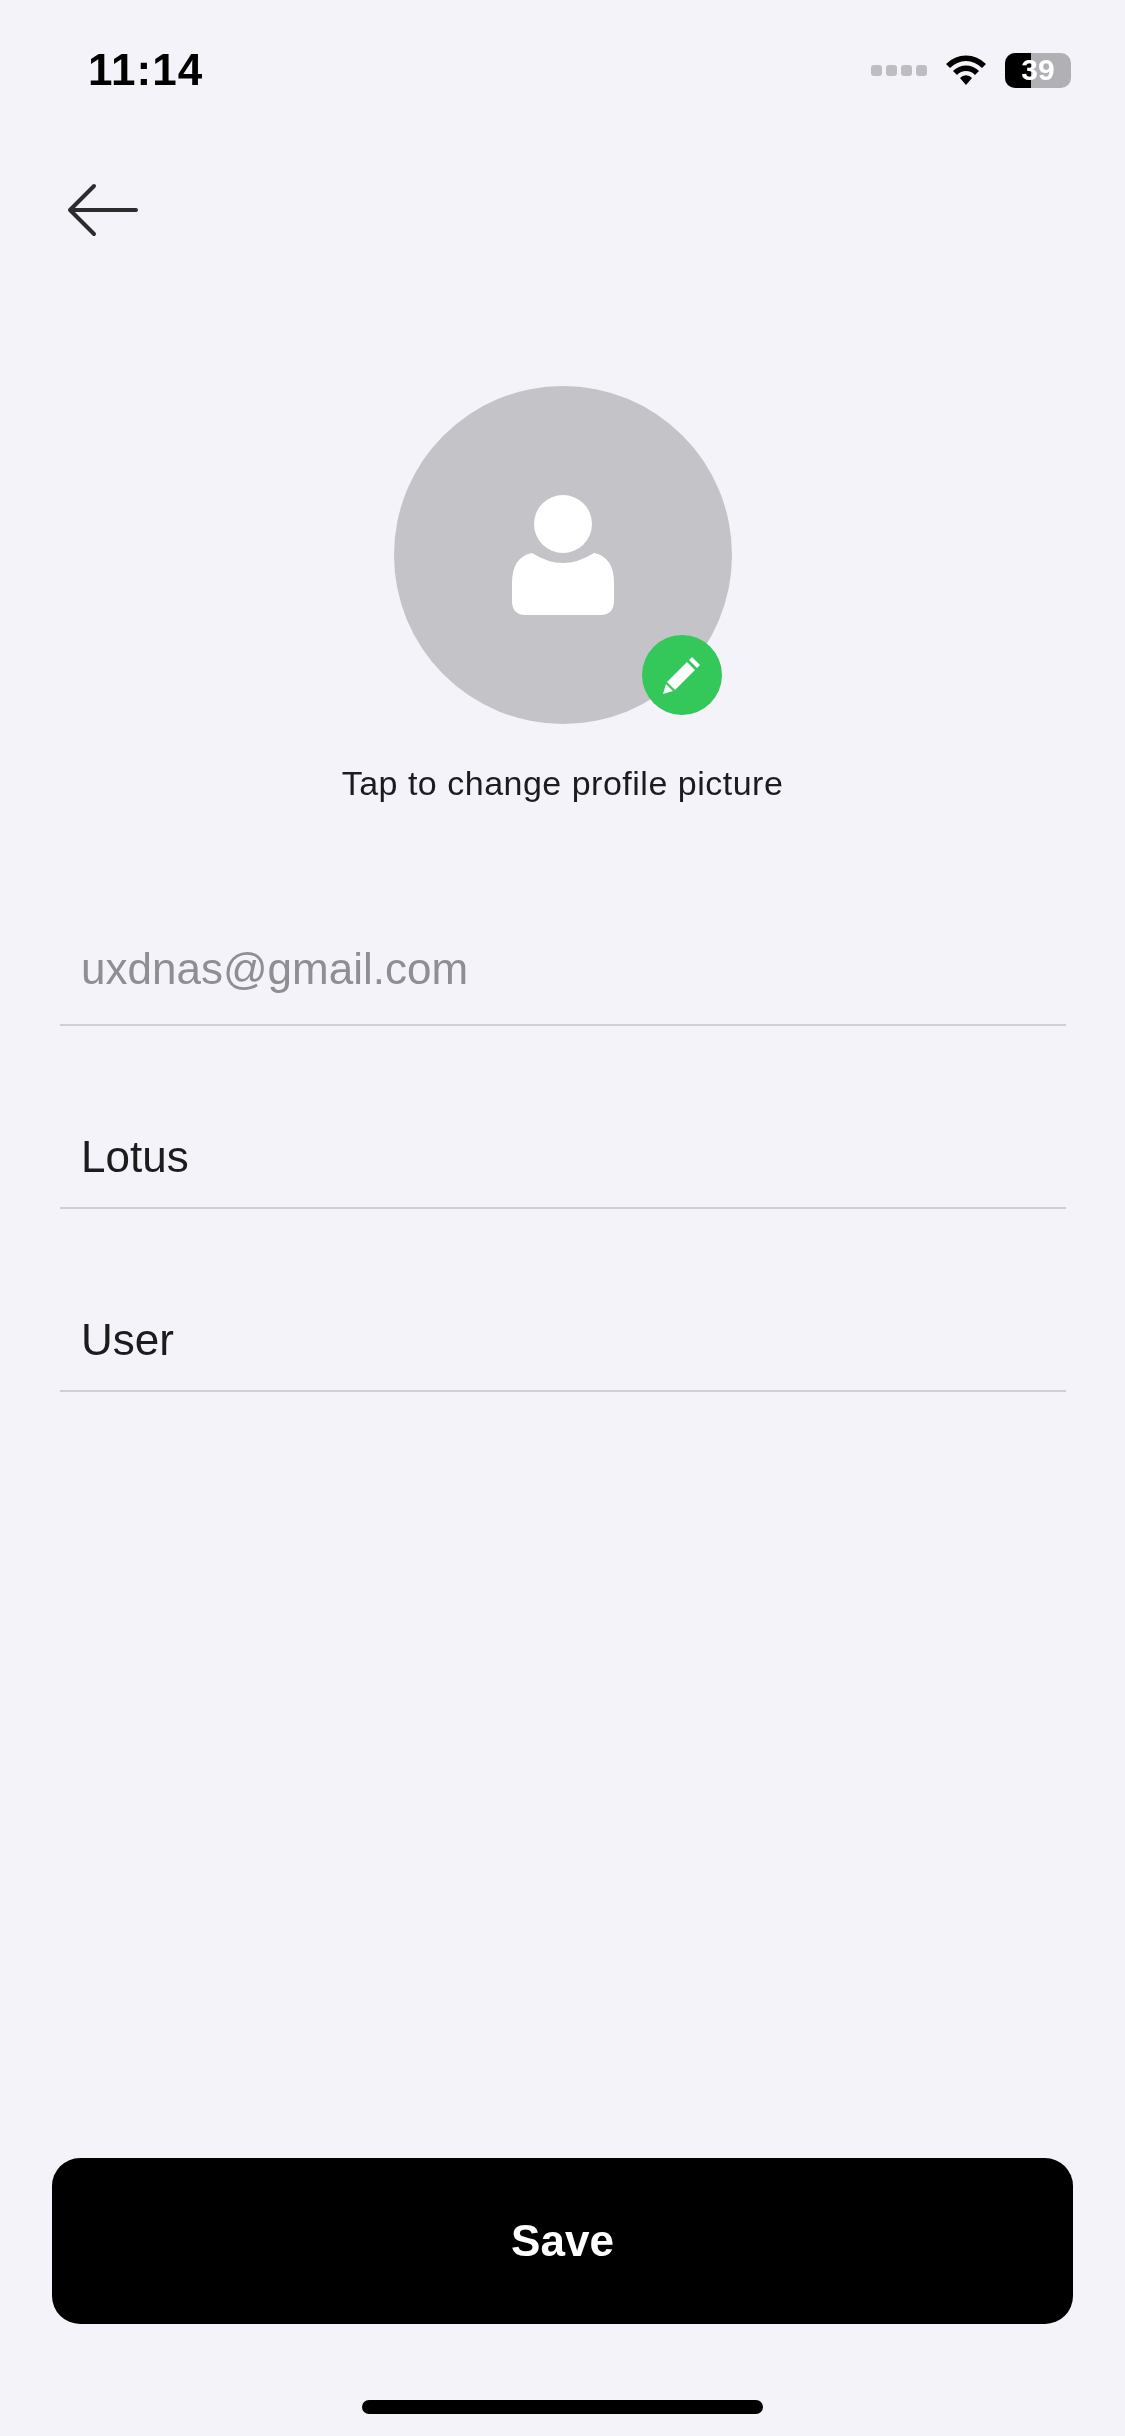 Image resolution: width=1125 pixels, height=2436 pixels. Describe the element at coordinates (563, 1117) in the screenshot. I see `text-field: Lotus` at that location.